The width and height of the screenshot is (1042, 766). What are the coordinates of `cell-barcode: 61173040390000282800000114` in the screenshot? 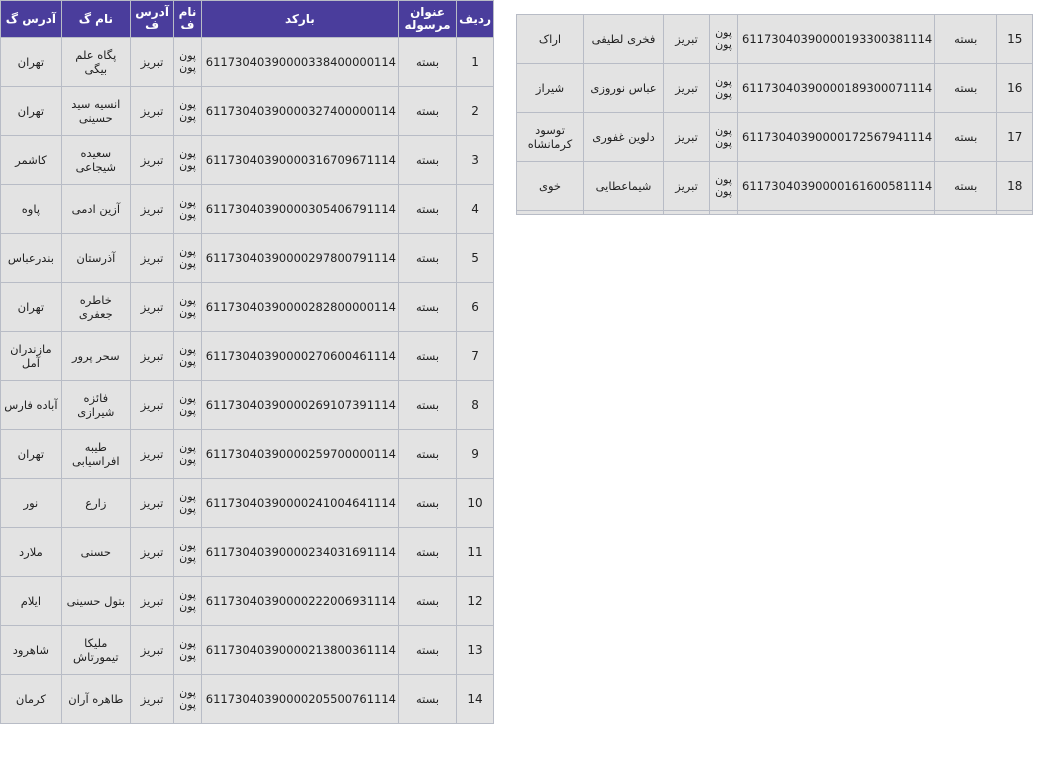 It's located at (300, 307).